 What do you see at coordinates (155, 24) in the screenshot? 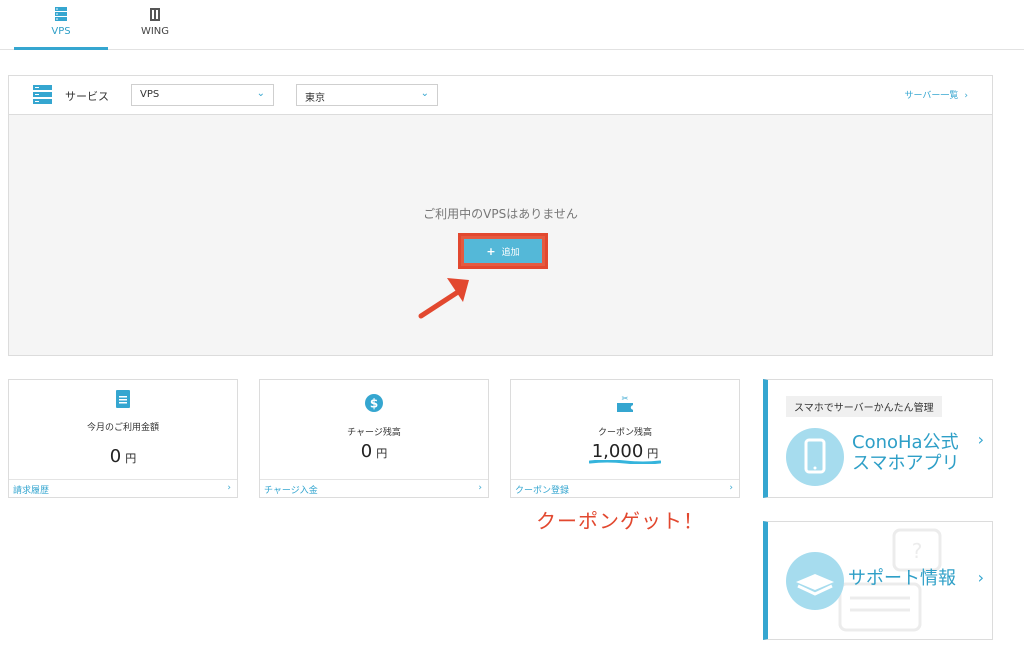
I see `tab-wing: WING` at bounding box center [155, 24].